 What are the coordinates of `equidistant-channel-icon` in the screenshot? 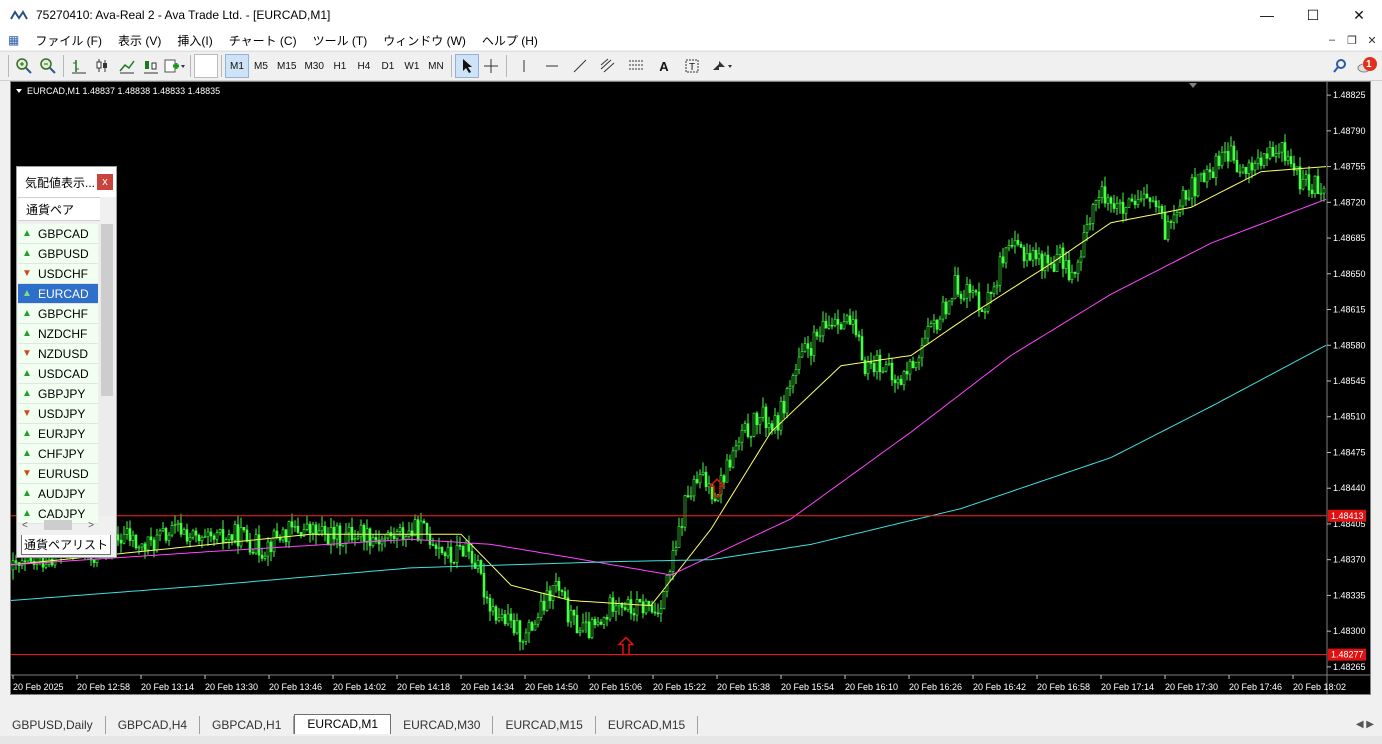 It's located at (608, 66).